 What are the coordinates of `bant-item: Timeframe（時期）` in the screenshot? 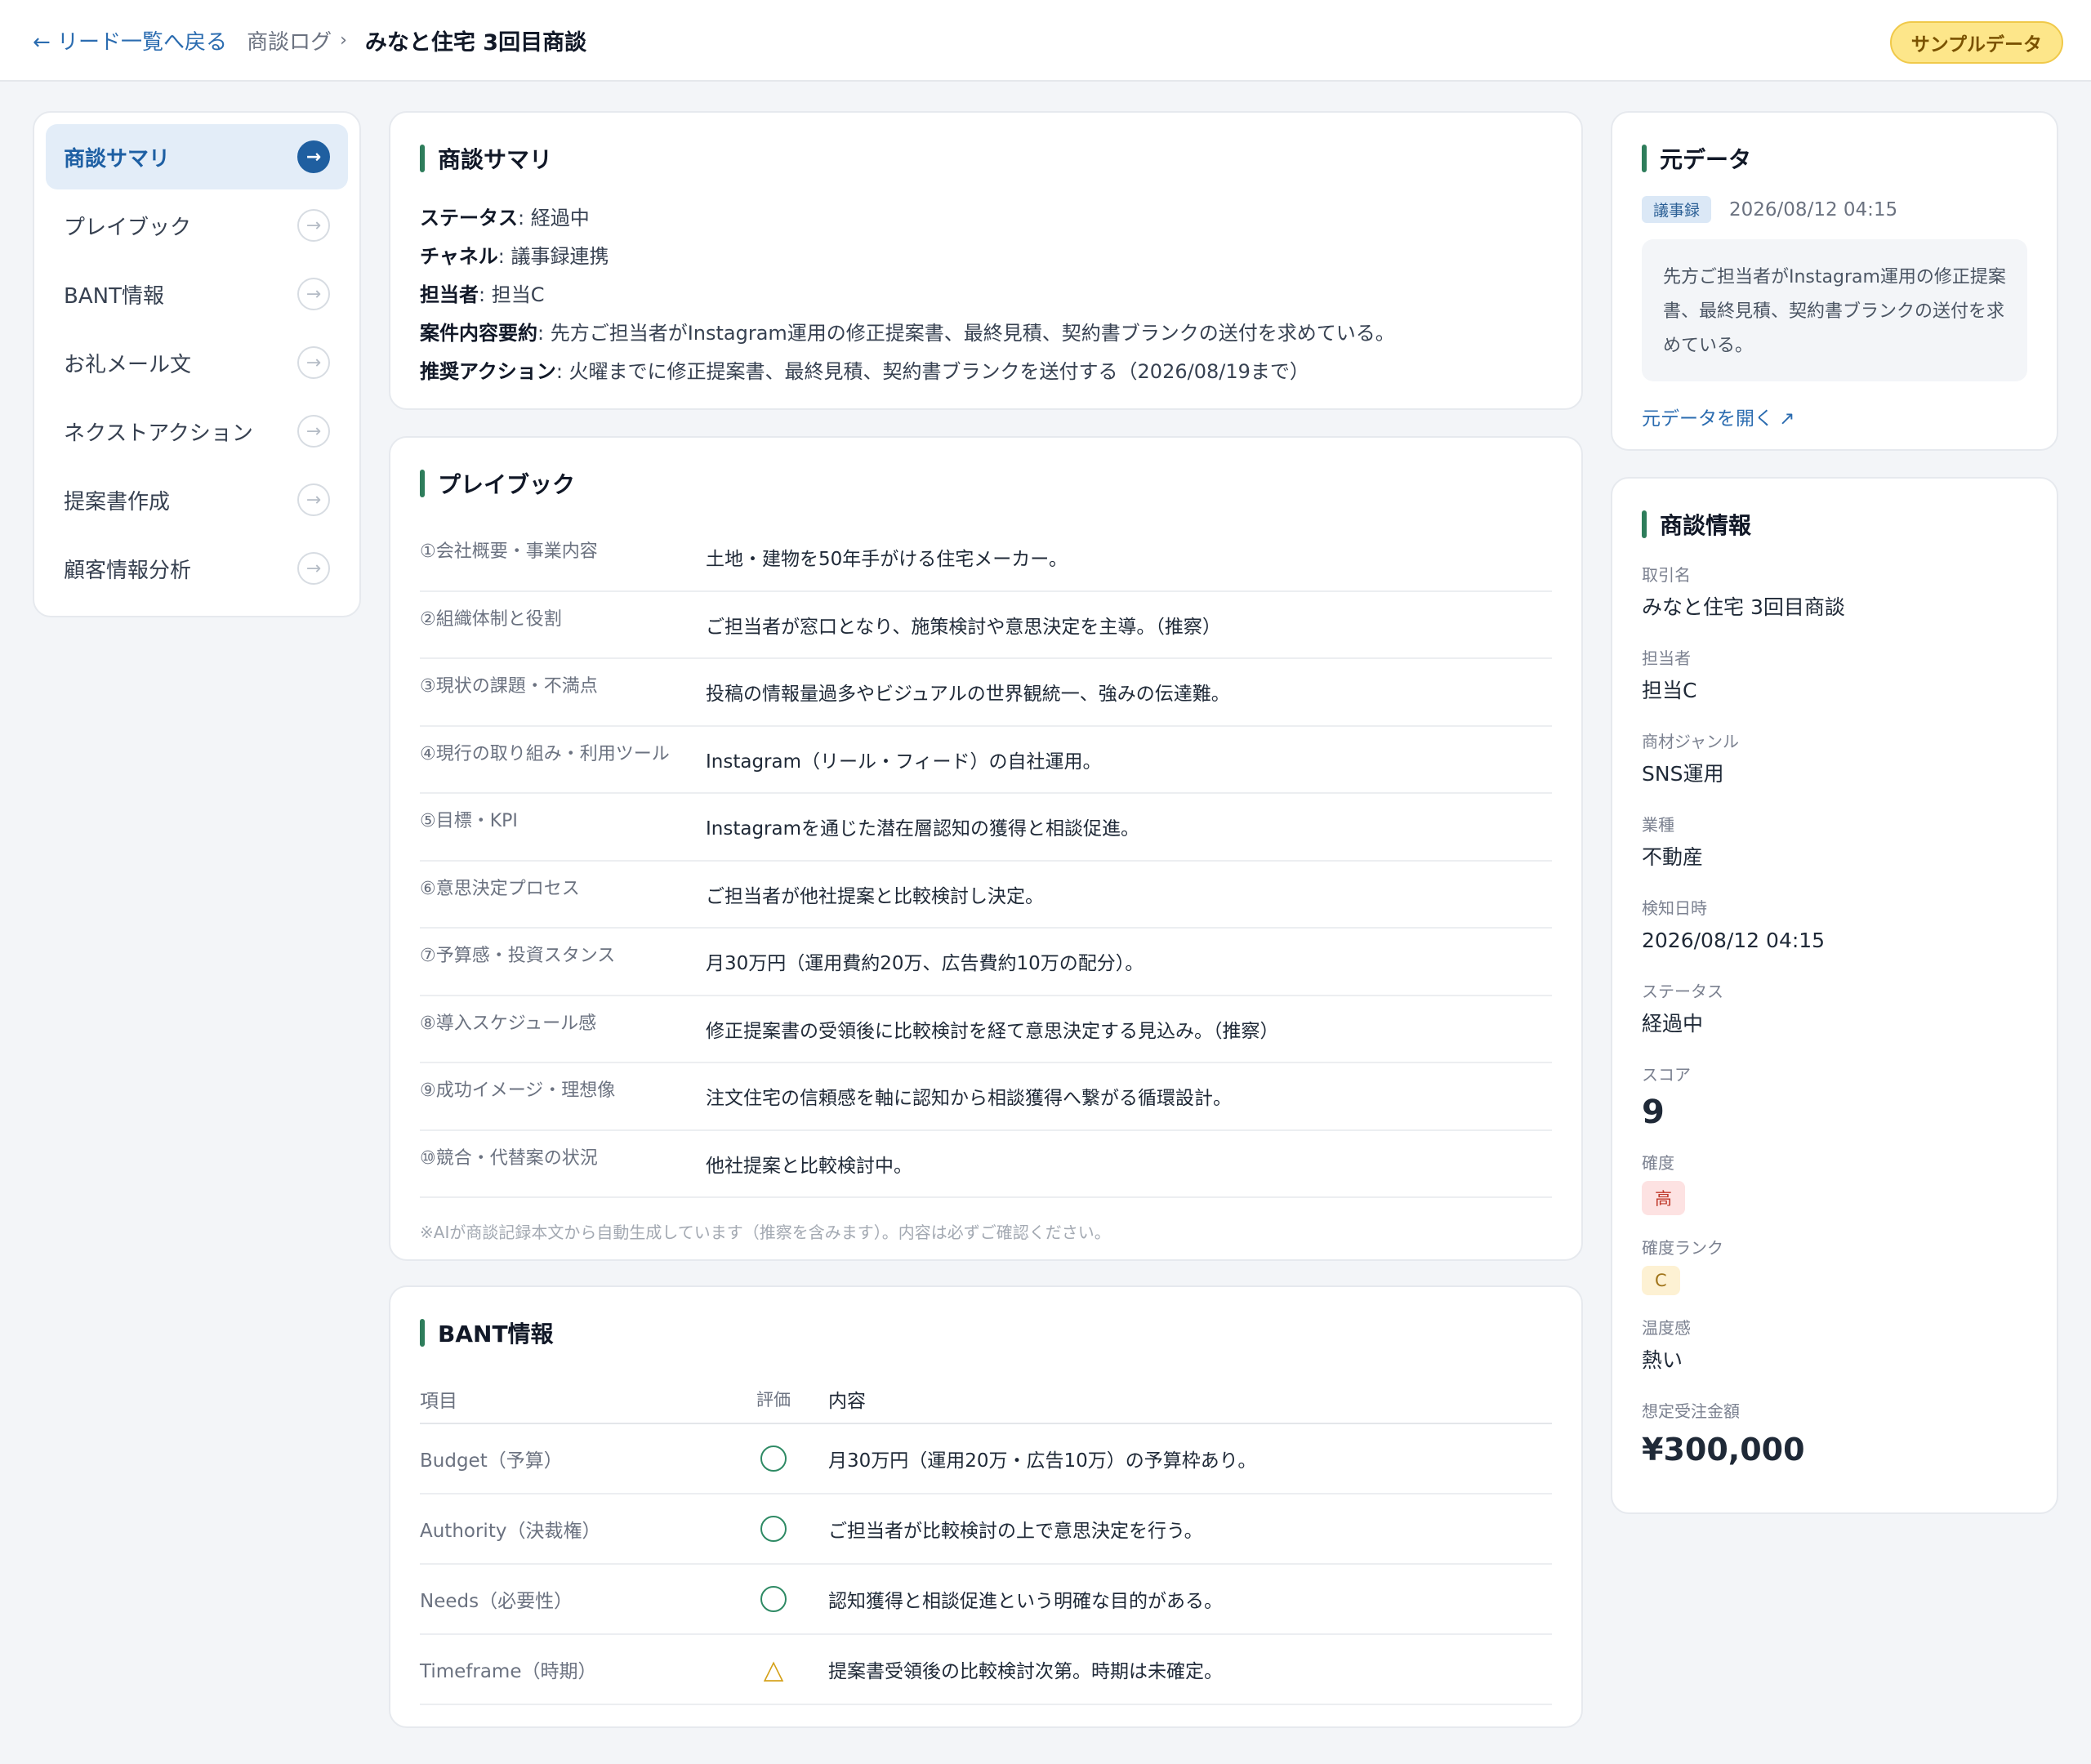 It's located at (509, 1671).